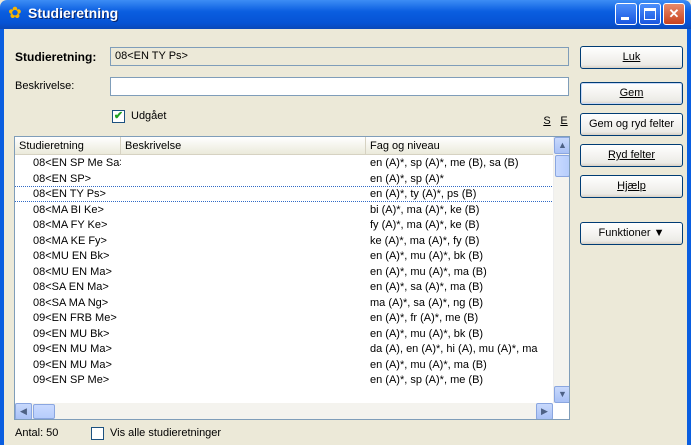  Describe the element at coordinates (424, 318) in the screenshot. I see `cell-fag-og-niveau: en (A)*, fr (A)*, me (B)` at that location.